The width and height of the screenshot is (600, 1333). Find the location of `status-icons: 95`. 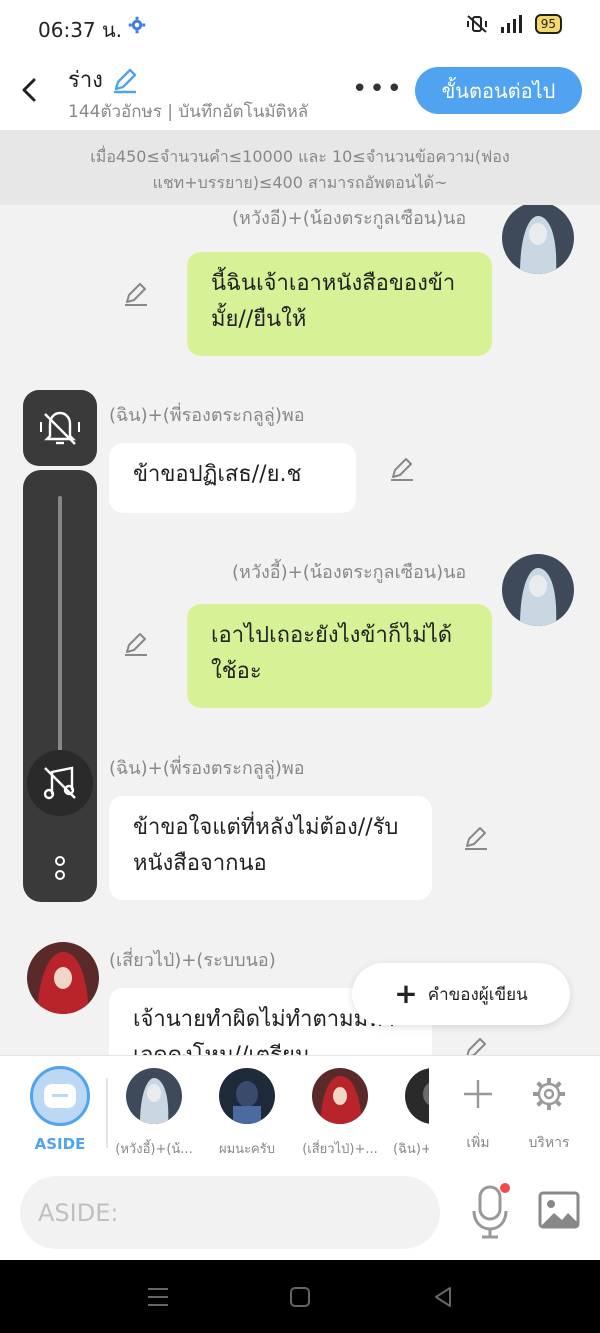

status-icons: 95 is located at coordinates (513, 24).